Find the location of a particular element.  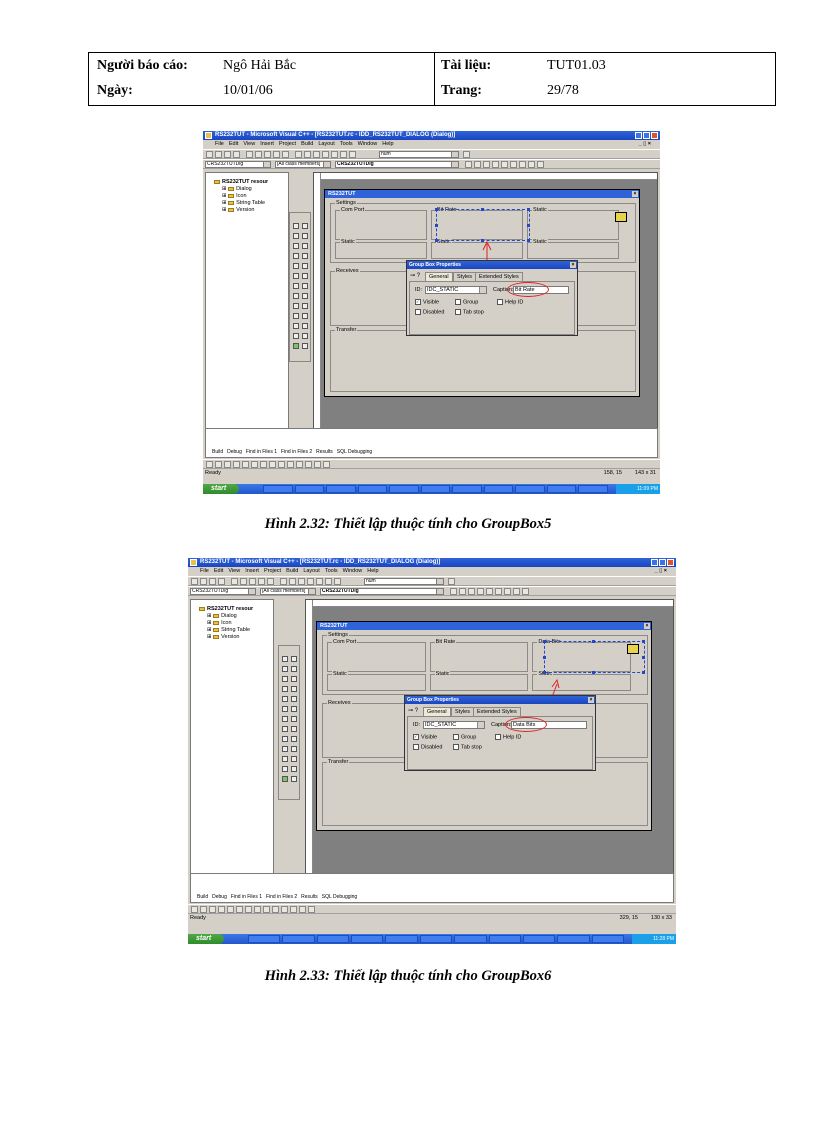

menu-tools: Tools is located at coordinates (331, 571).